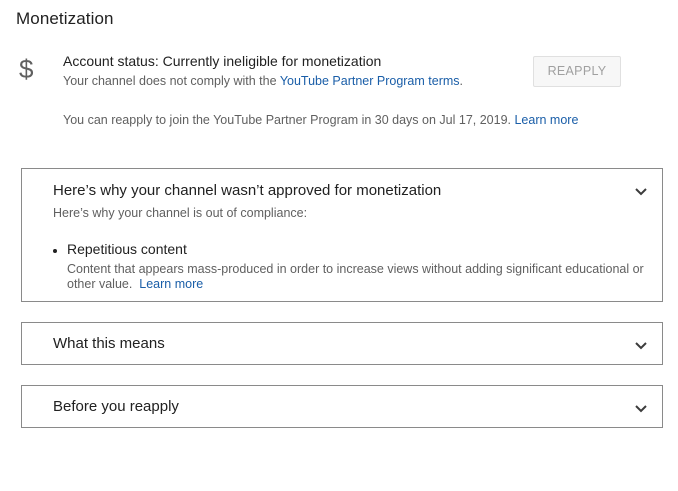  What do you see at coordinates (171, 284) in the screenshot?
I see `reason-learn-more-link: Learn more` at bounding box center [171, 284].